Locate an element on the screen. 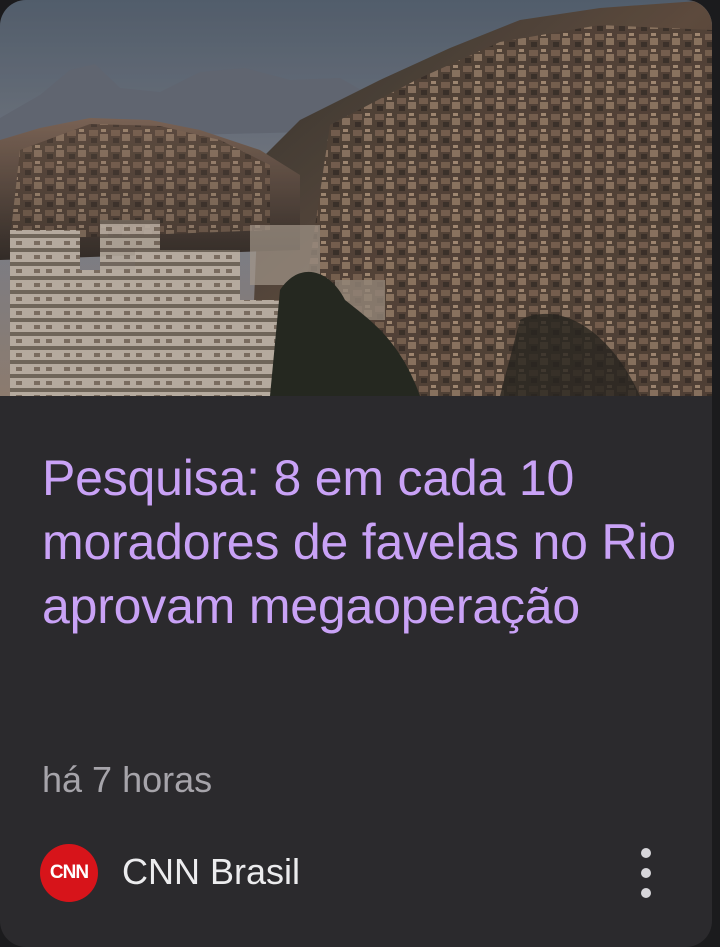  cnn-logo-icon: CNN is located at coordinates (69, 873).